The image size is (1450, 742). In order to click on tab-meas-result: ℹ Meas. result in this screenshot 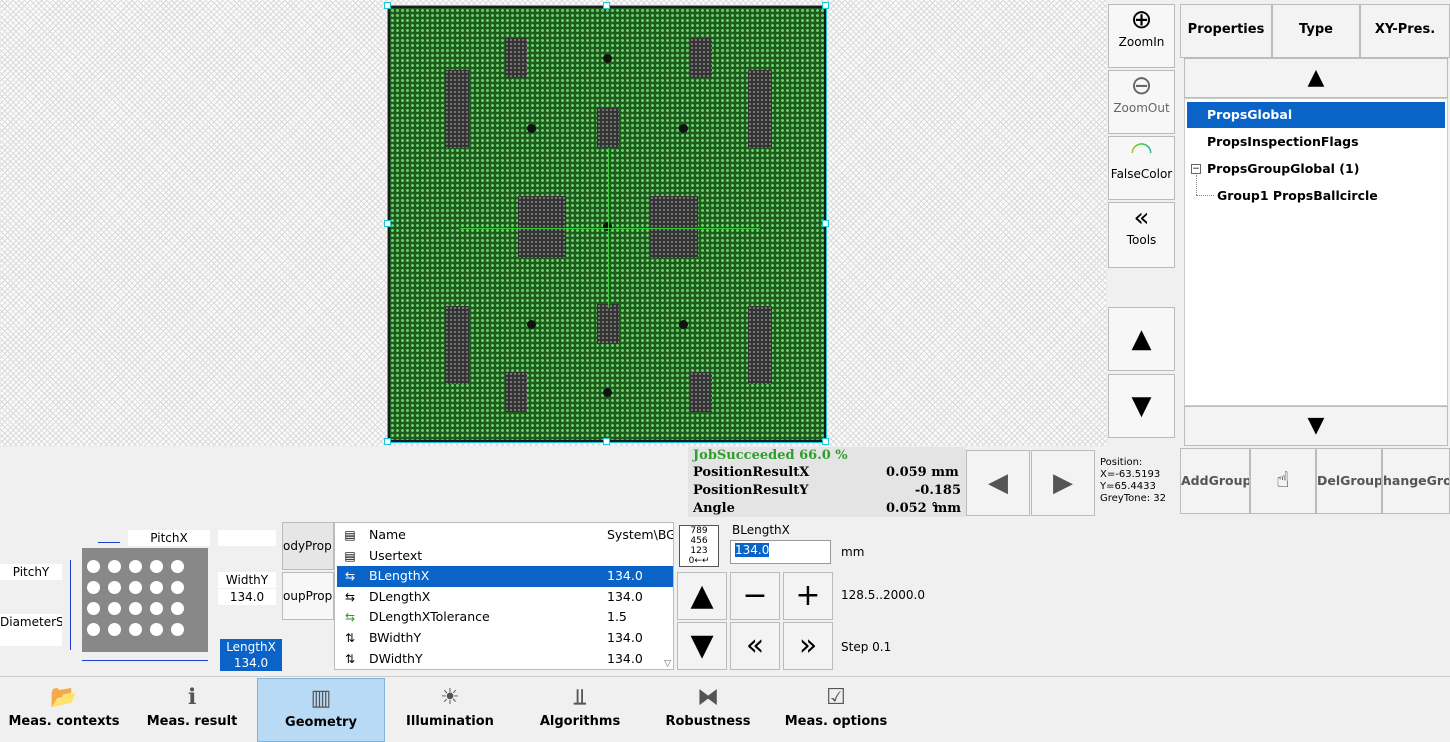, I will do `click(192, 710)`.